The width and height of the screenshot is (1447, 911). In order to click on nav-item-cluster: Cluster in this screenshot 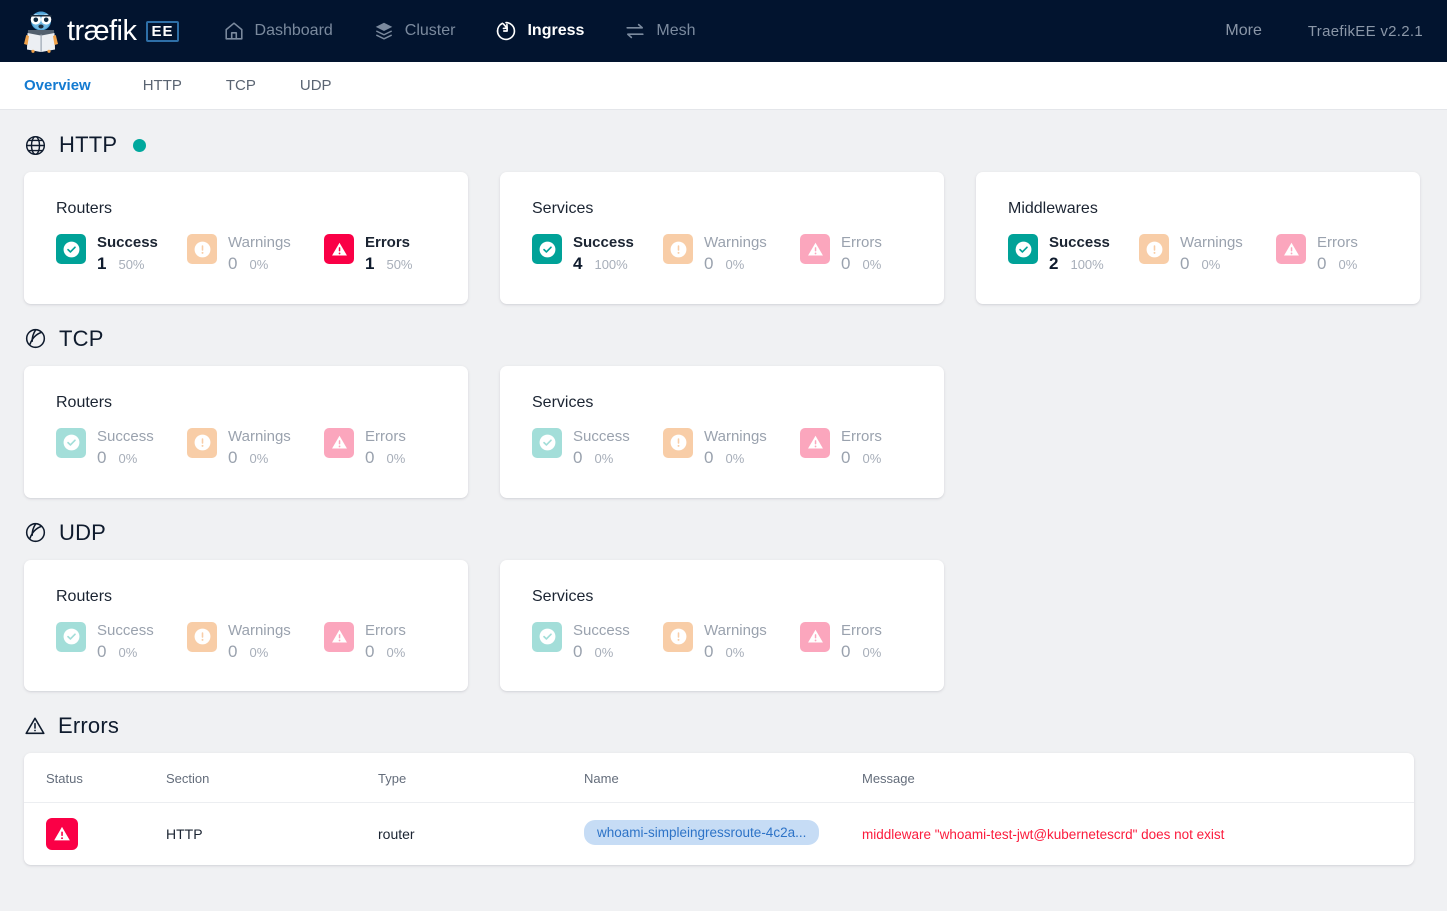, I will do `click(414, 31)`.